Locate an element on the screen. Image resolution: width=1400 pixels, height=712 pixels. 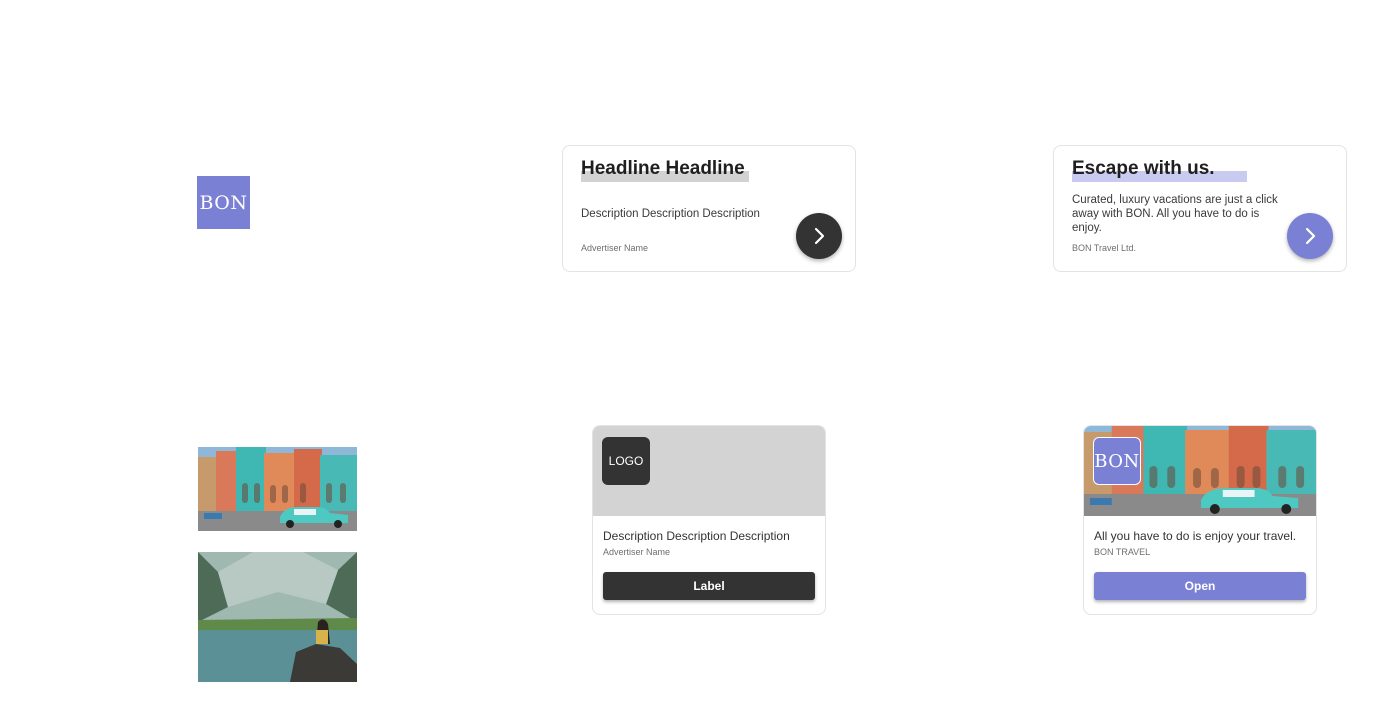
bon-logo-text: BON is located at coordinates (223, 202).